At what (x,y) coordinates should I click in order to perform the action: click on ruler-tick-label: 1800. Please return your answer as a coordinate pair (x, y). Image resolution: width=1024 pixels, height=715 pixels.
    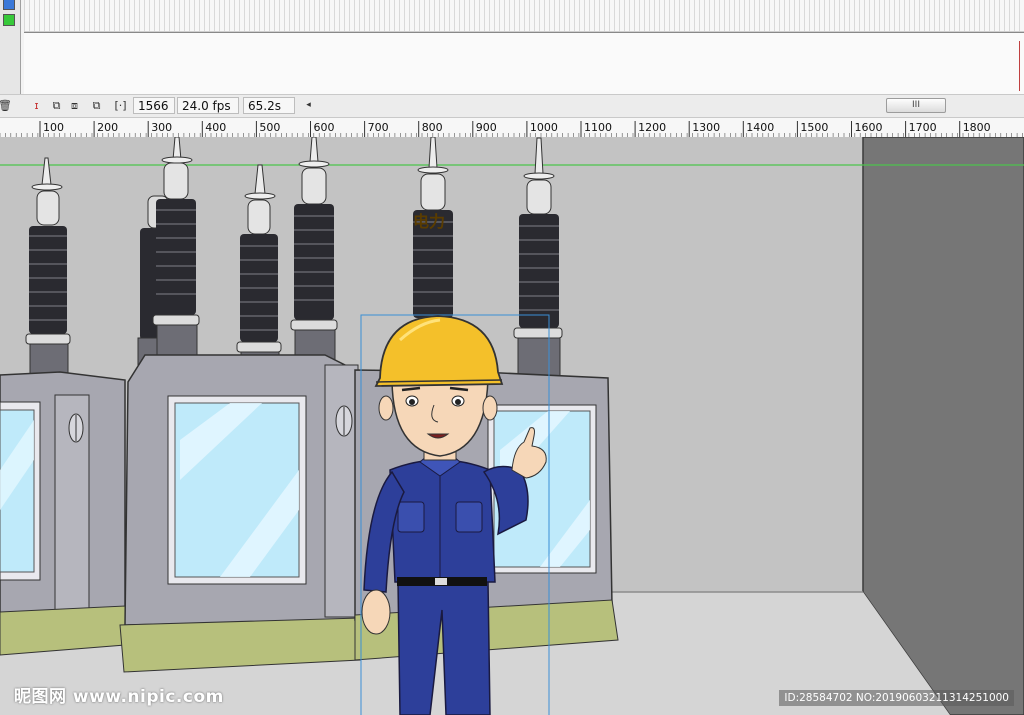
    Looking at the image, I should click on (977, 127).